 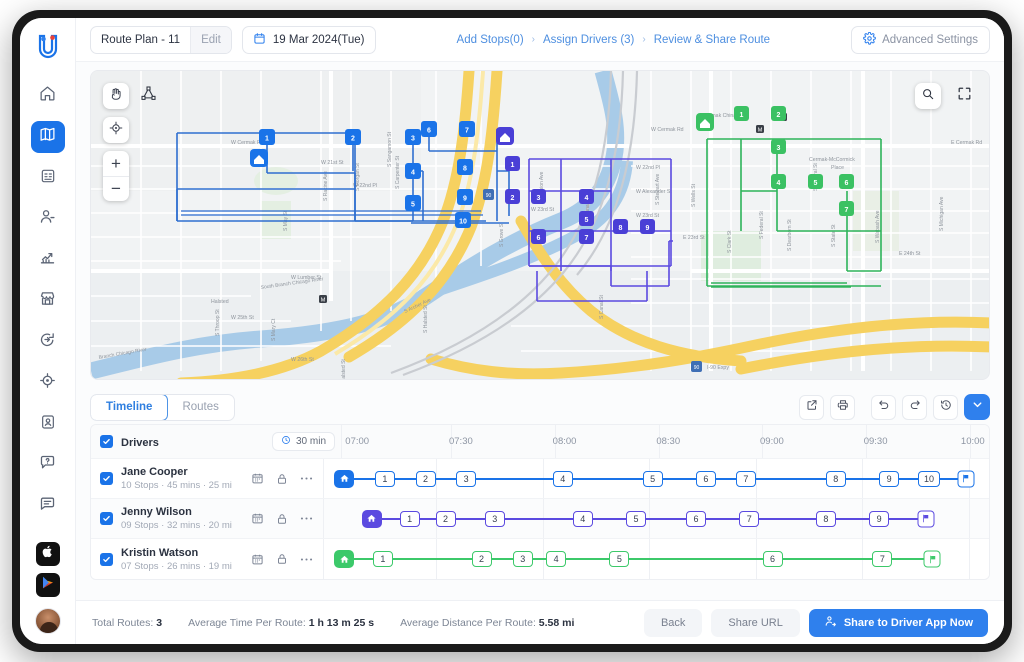 What do you see at coordinates (48, 506) in the screenshot?
I see `sidebar-item-messages` at bounding box center [48, 506].